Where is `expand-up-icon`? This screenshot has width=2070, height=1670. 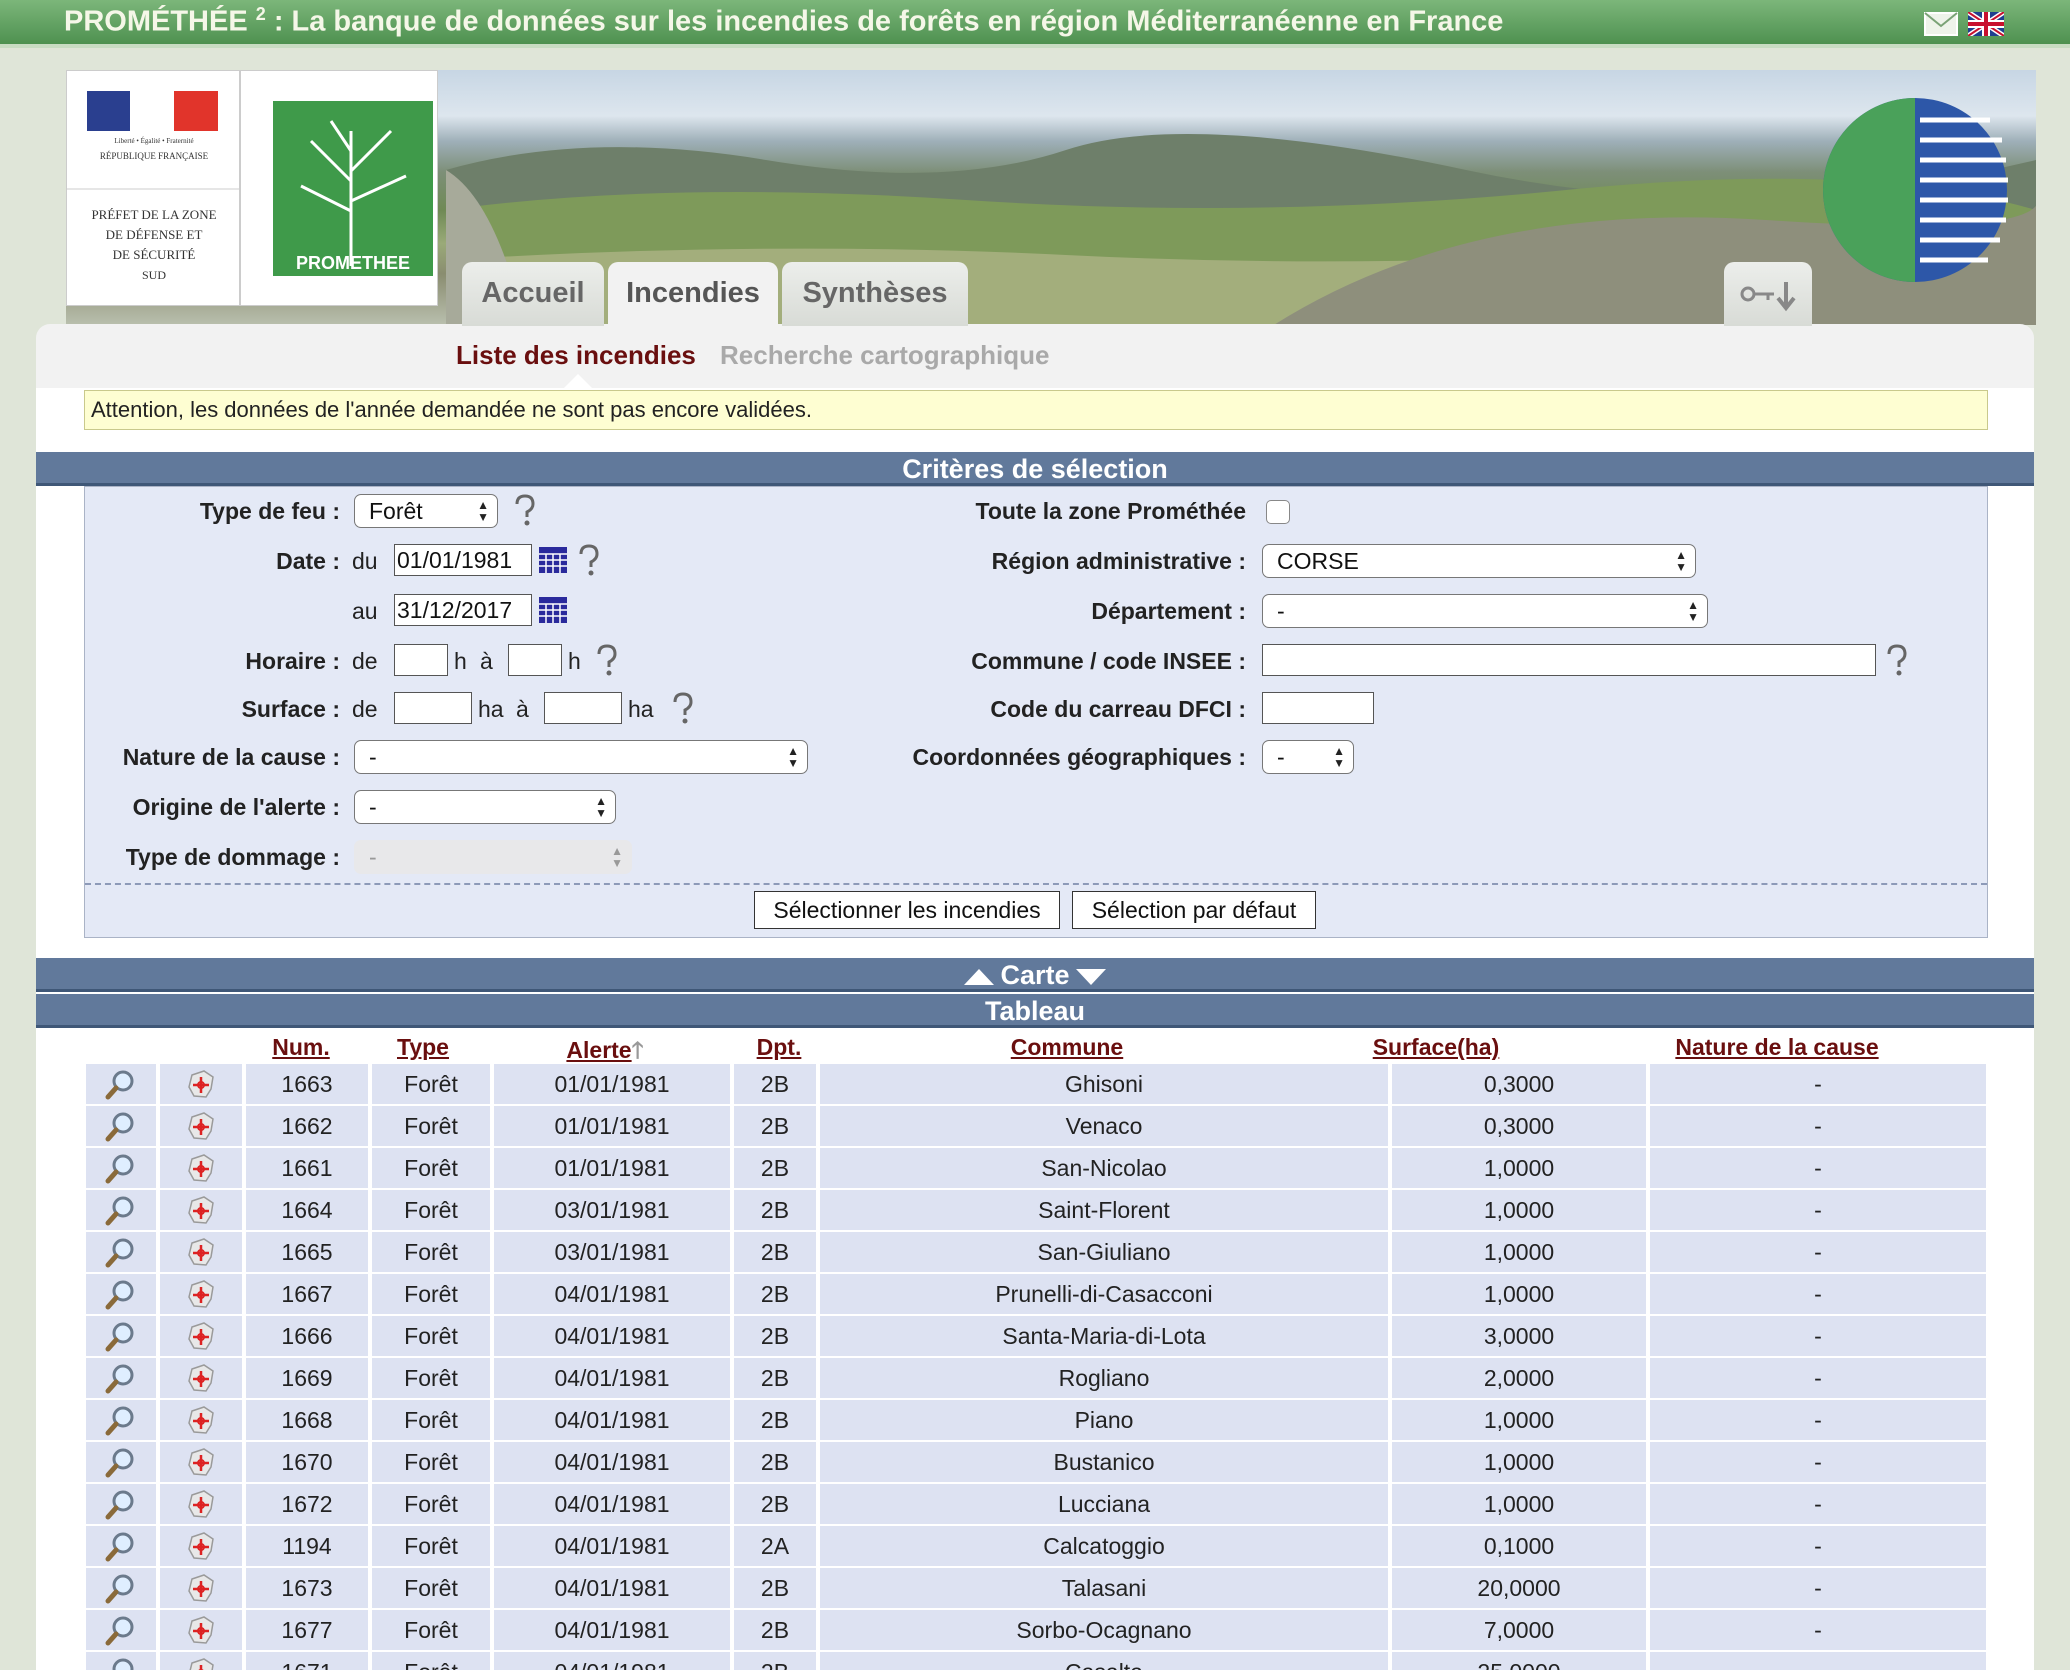 expand-up-icon is located at coordinates (979, 976).